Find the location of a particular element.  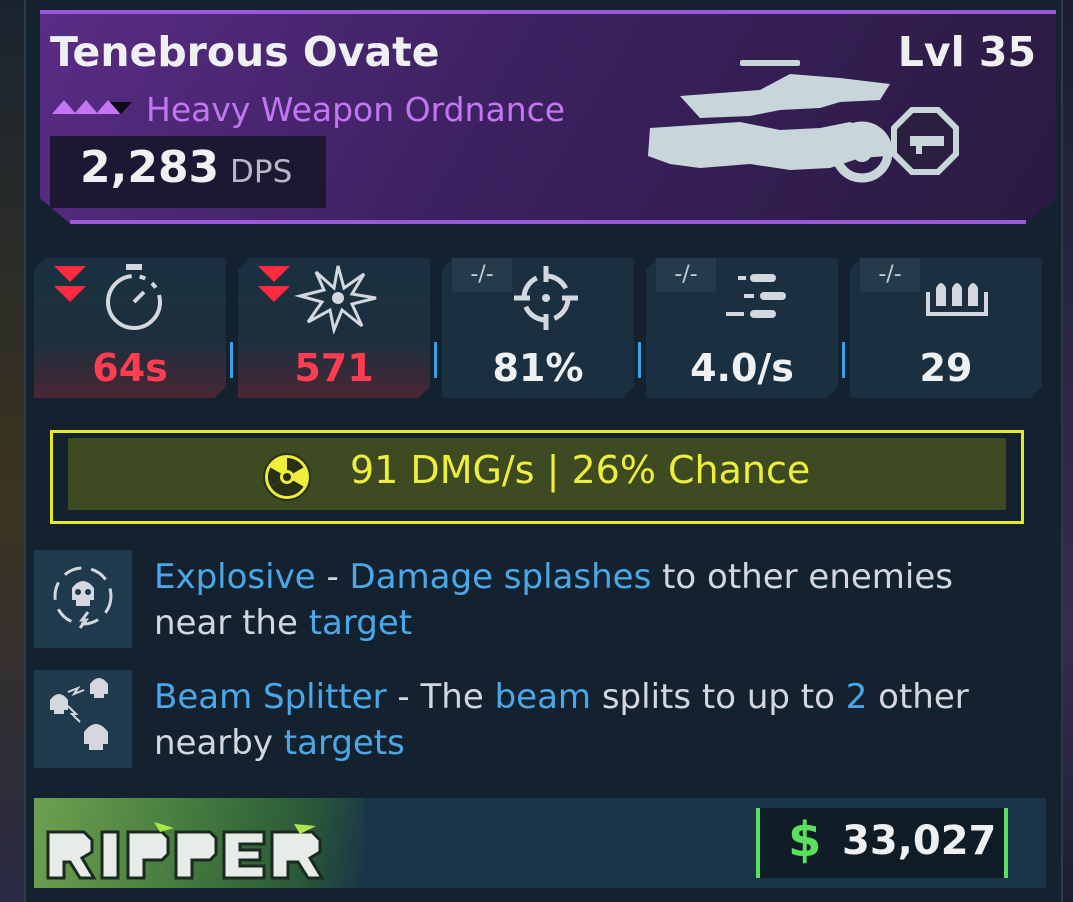

perk-keyword: Damage splashes is located at coordinates (500, 577).